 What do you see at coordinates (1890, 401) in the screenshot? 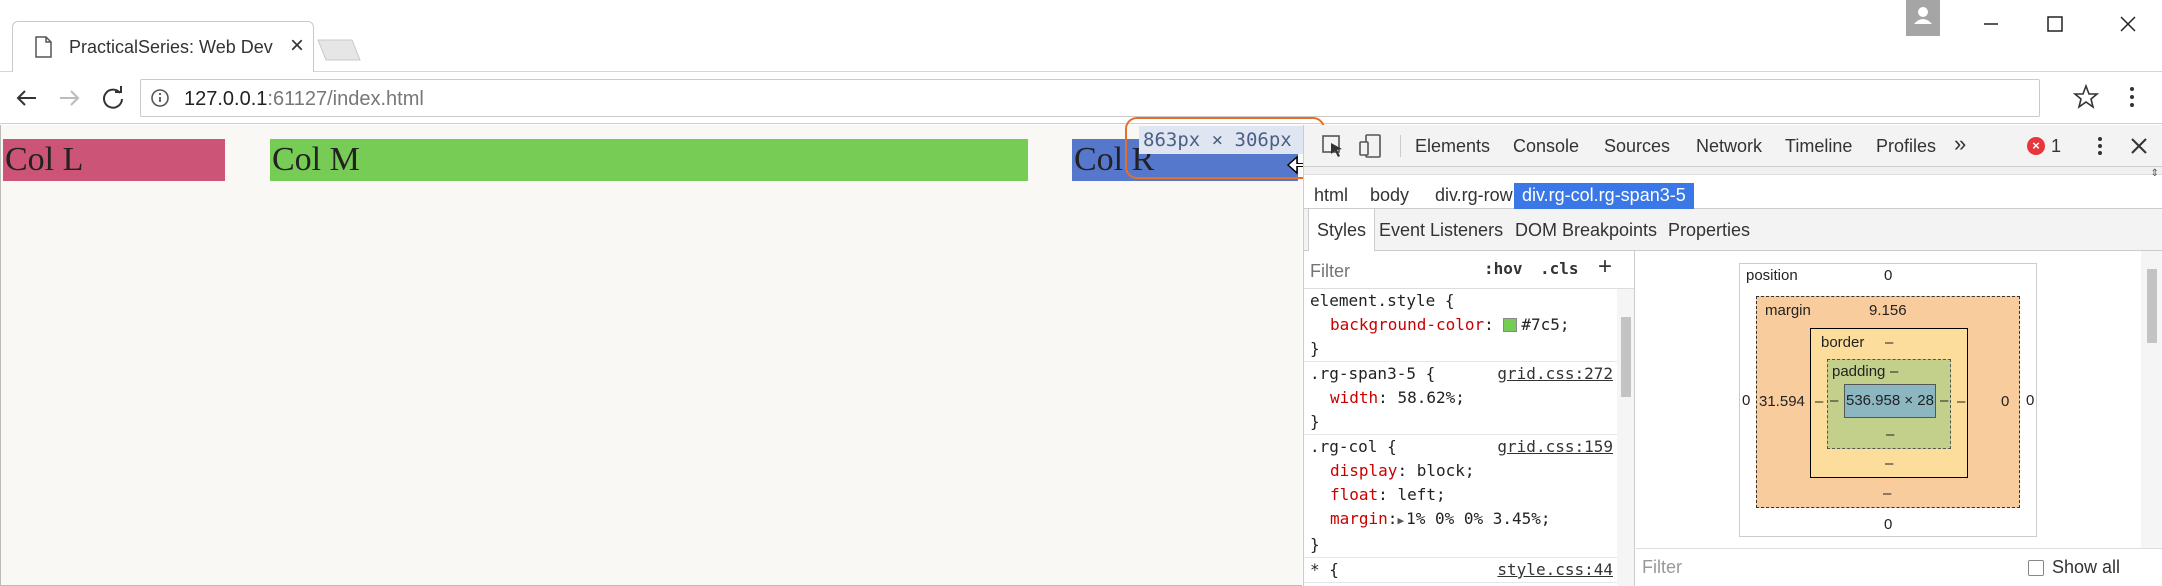
I see `content-box: 536.958 × 28` at bounding box center [1890, 401].